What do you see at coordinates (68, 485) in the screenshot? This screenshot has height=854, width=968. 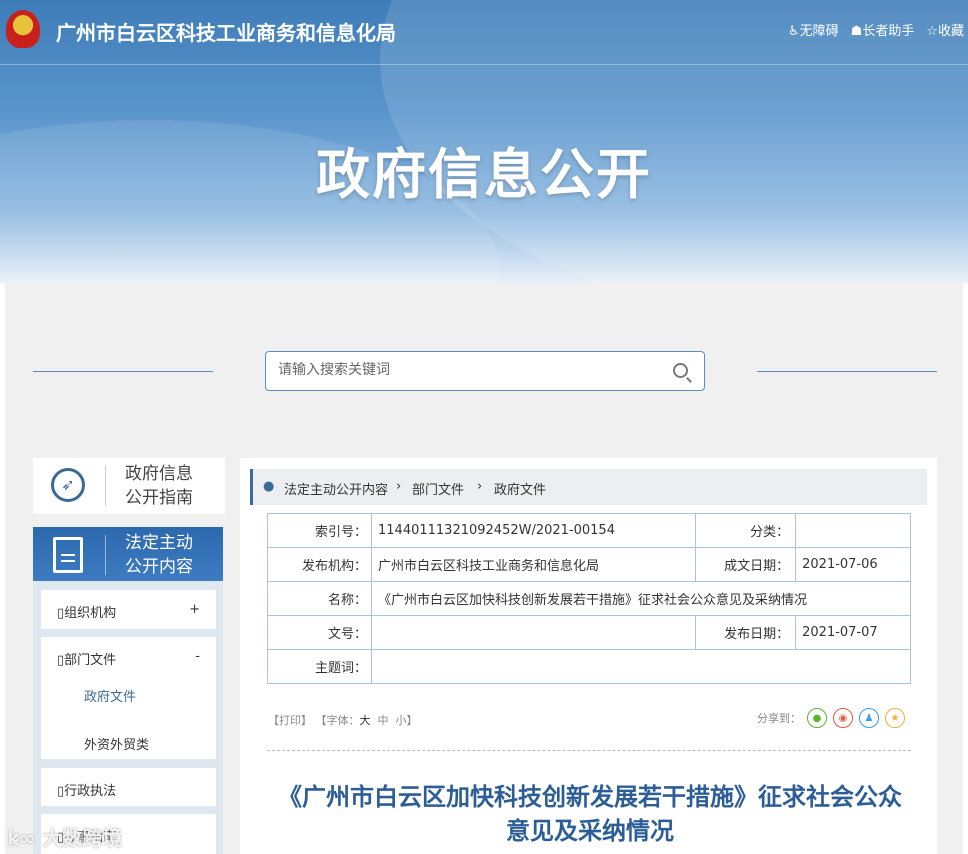 I see `compass-icon: ➶` at bounding box center [68, 485].